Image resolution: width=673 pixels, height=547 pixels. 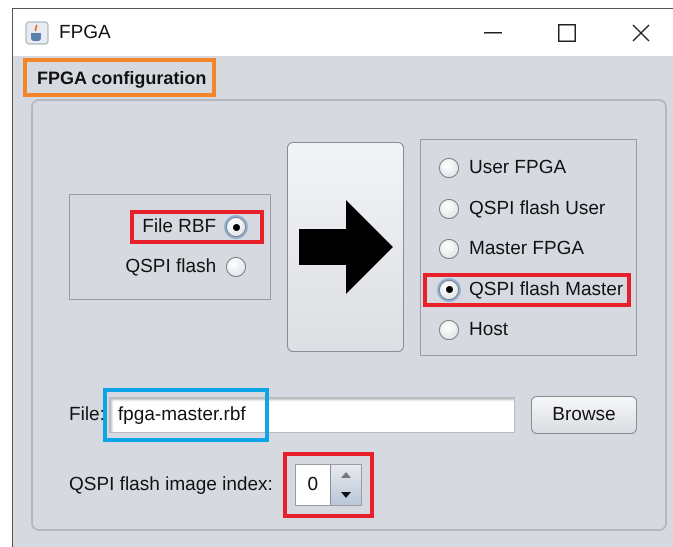 What do you see at coordinates (85, 33) in the screenshot?
I see `window-title: FPGA` at bounding box center [85, 33].